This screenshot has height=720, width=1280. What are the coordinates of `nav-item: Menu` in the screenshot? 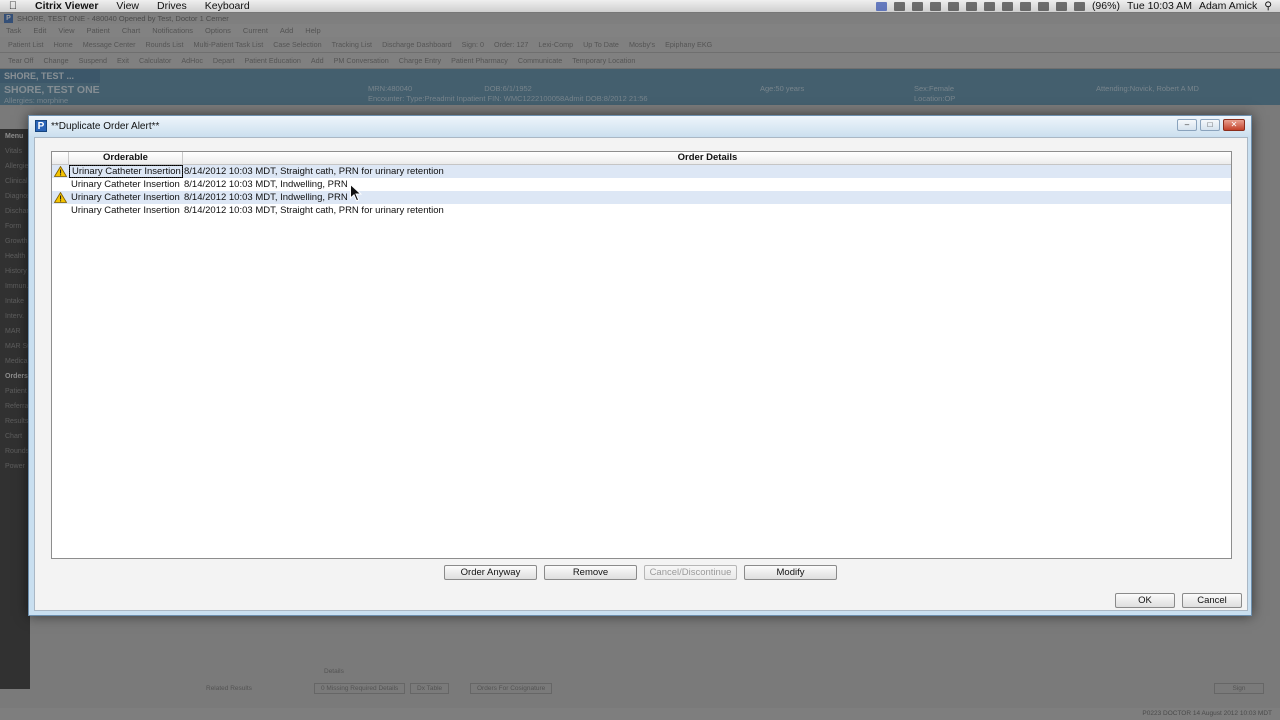 It's located at (15, 136).